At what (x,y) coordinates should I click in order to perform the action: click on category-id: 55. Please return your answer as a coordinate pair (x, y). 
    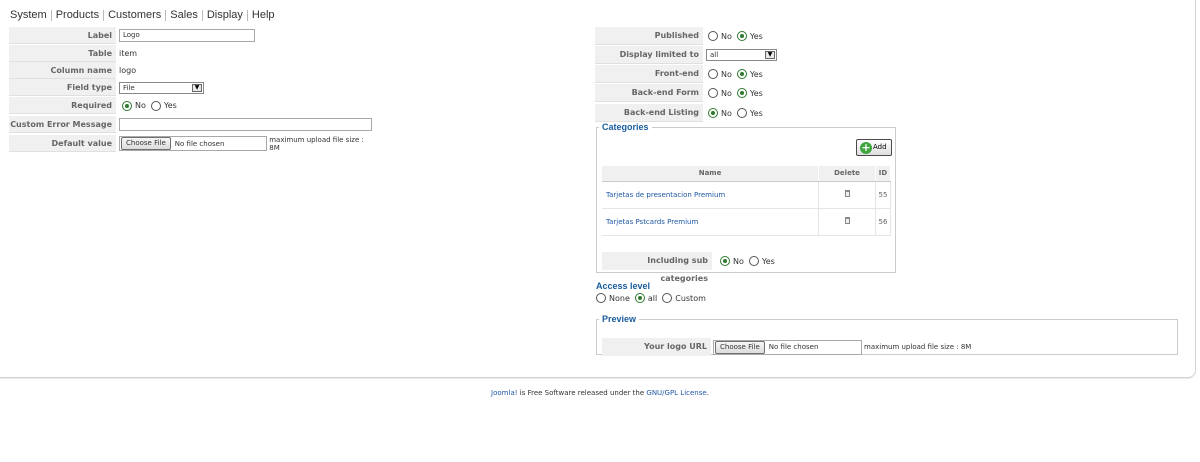
    Looking at the image, I should click on (883, 195).